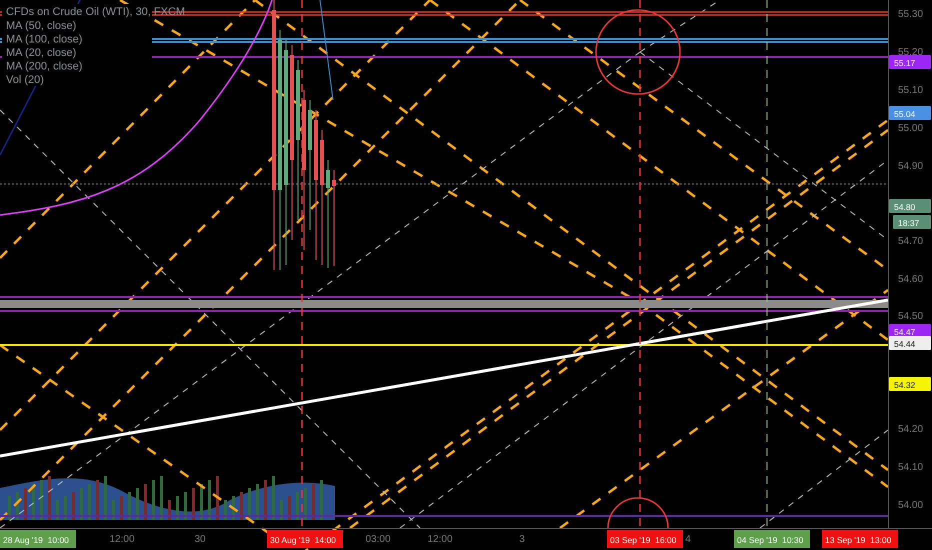 This screenshot has height=550, width=932. What do you see at coordinates (522, 539) in the screenshot?
I see `time-tick: 3` at bounding box center [522, 539].